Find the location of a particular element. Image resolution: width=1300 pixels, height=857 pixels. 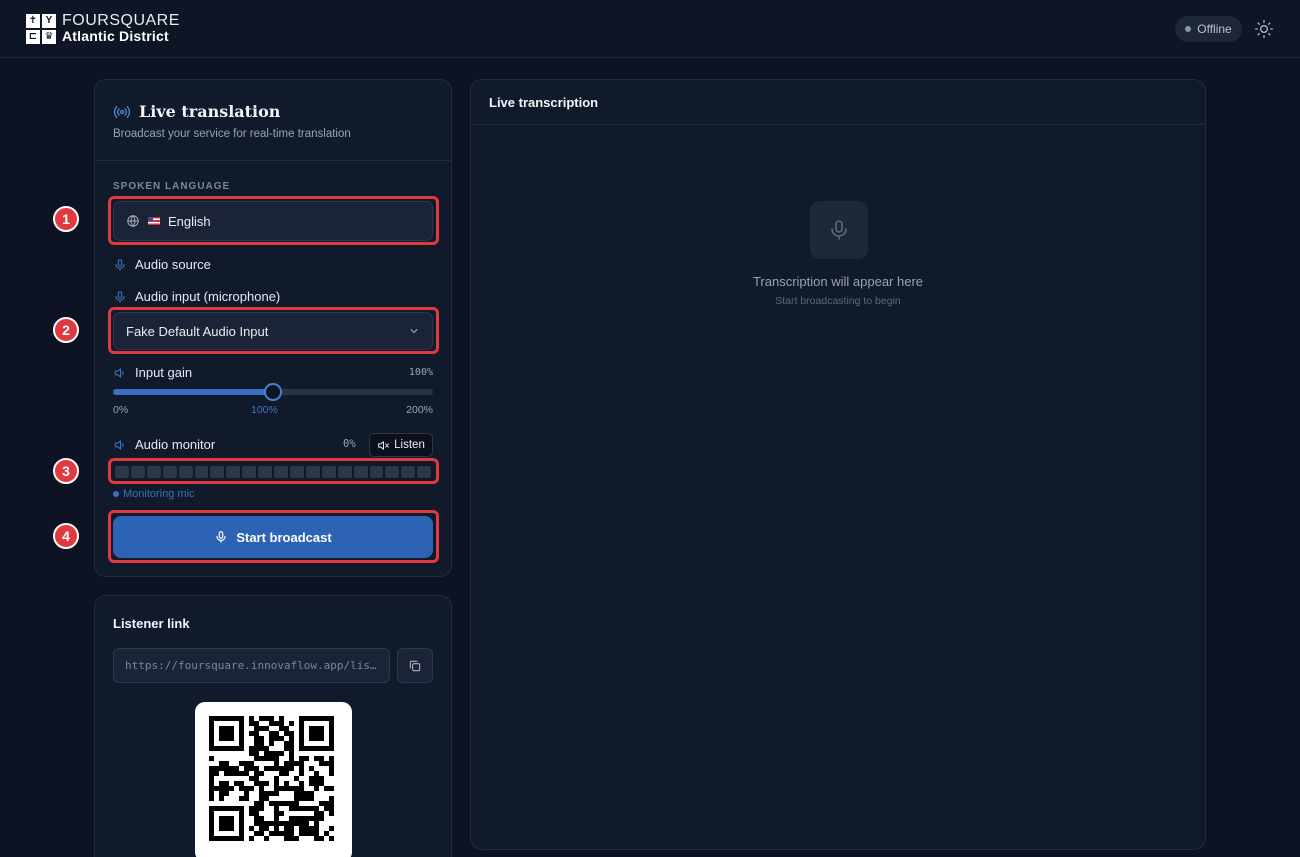

annotation-badge-2: 2 is located at coordinates (66, 330).